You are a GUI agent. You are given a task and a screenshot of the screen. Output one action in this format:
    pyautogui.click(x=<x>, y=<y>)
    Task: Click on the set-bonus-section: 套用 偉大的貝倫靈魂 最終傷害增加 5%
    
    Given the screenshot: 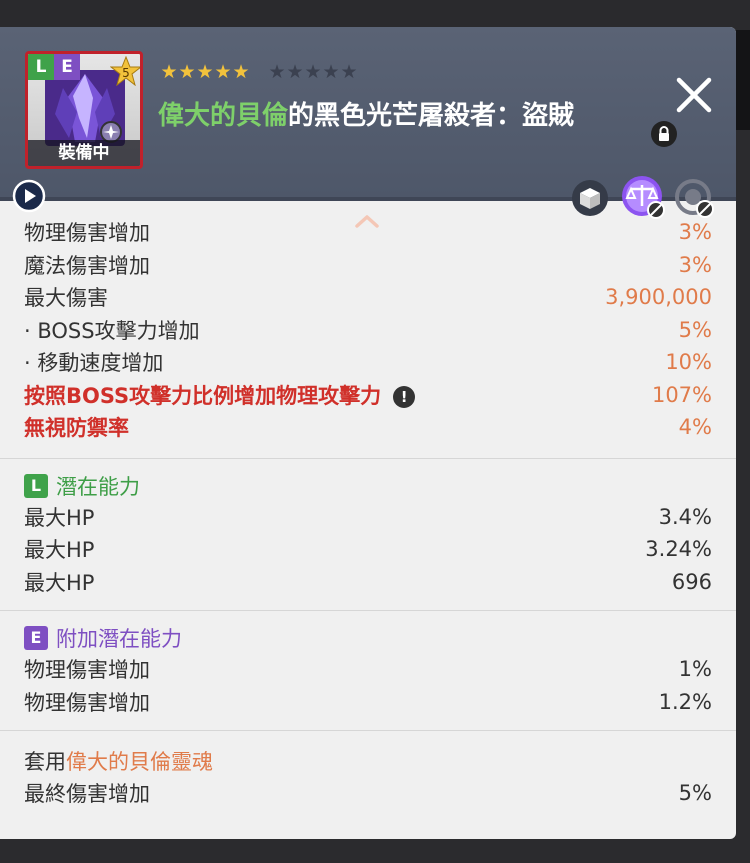 What is the action you would take?
    pyautogui.click(x=368, y=770)
    